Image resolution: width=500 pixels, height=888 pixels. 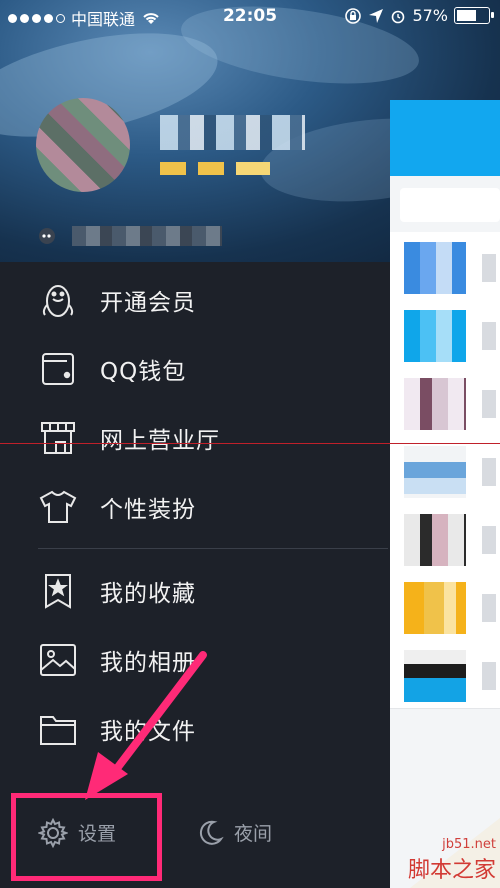 What do you see at coordinates (469, 844) in the screenshot?
I see `watermark-url: jb51.net` at bounding box center [469, 844].